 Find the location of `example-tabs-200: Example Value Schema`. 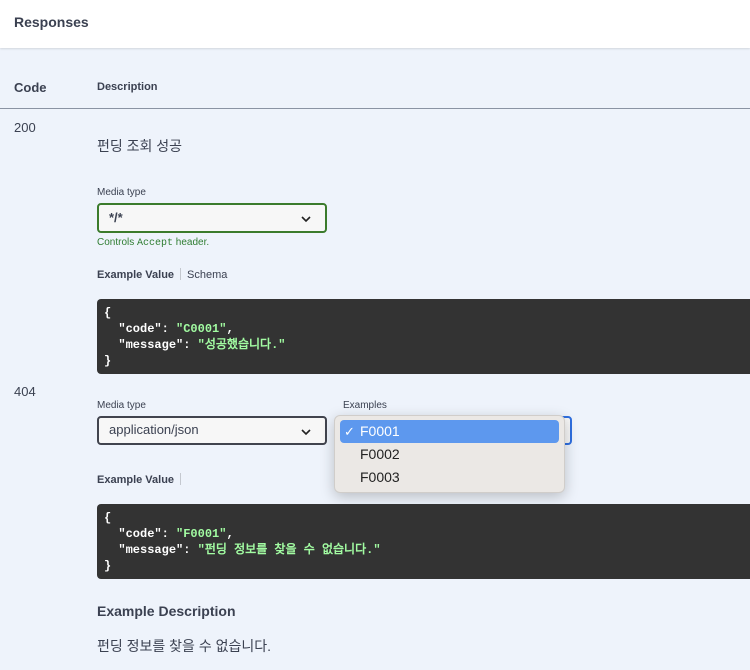

example-tabs-200: Example Value Schema is located at coordinates (162, 274).